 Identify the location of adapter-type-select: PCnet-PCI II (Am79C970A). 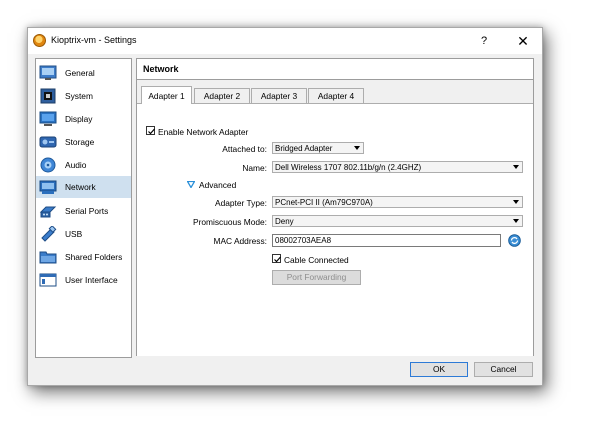
(397, 202).